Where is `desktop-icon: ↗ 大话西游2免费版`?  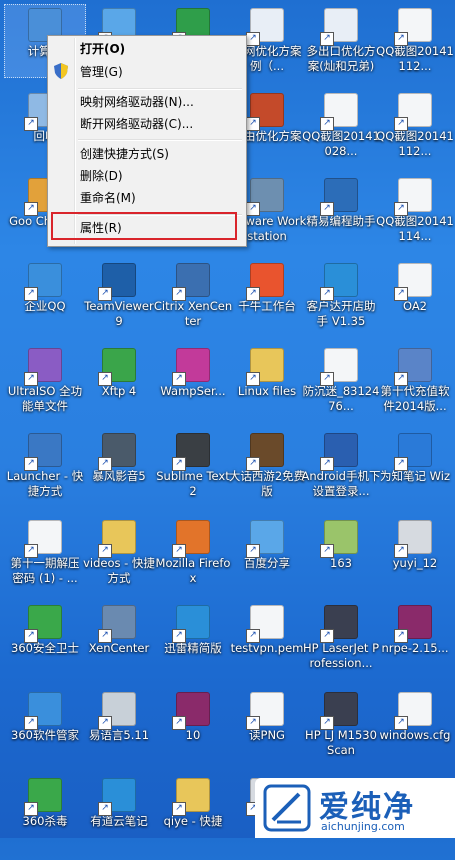
desktop-icon: ↗ 大话西游2免费版 is located at coordinates (267, 474).